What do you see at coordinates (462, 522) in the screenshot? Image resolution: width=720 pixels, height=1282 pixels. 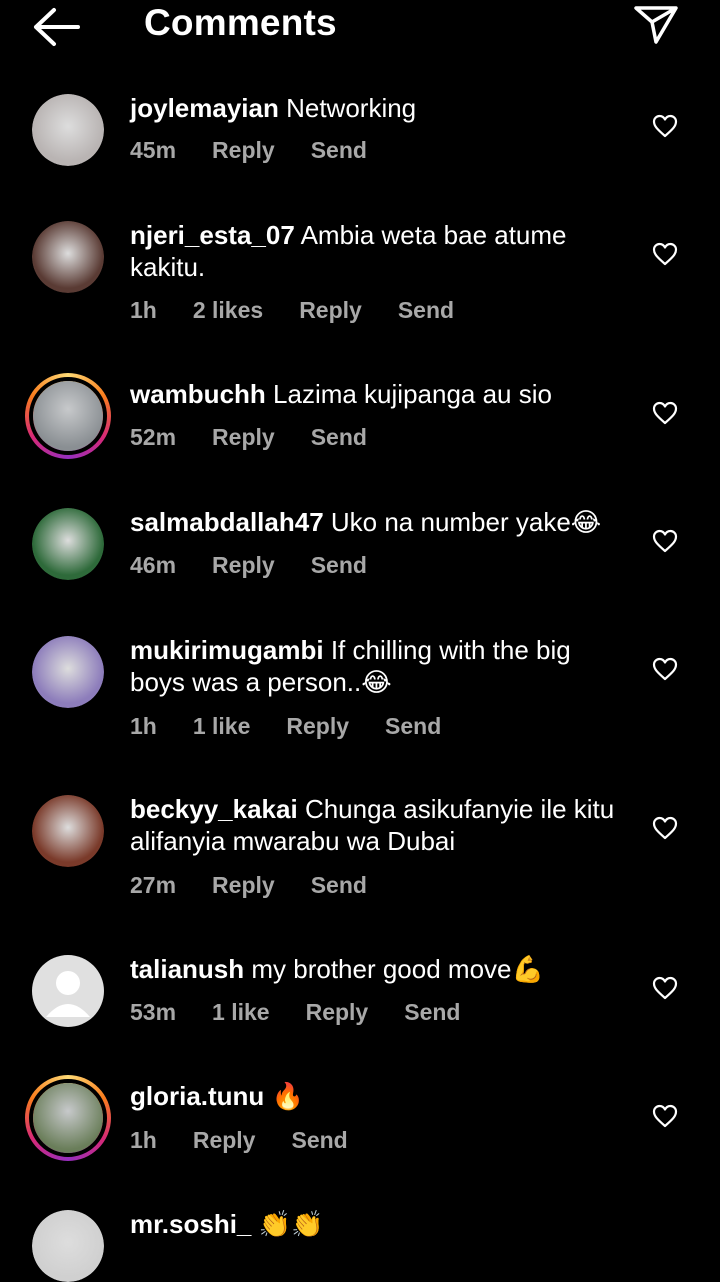 I see `comment-body: Uko na number yake😂` at bounding box center [462, 522].